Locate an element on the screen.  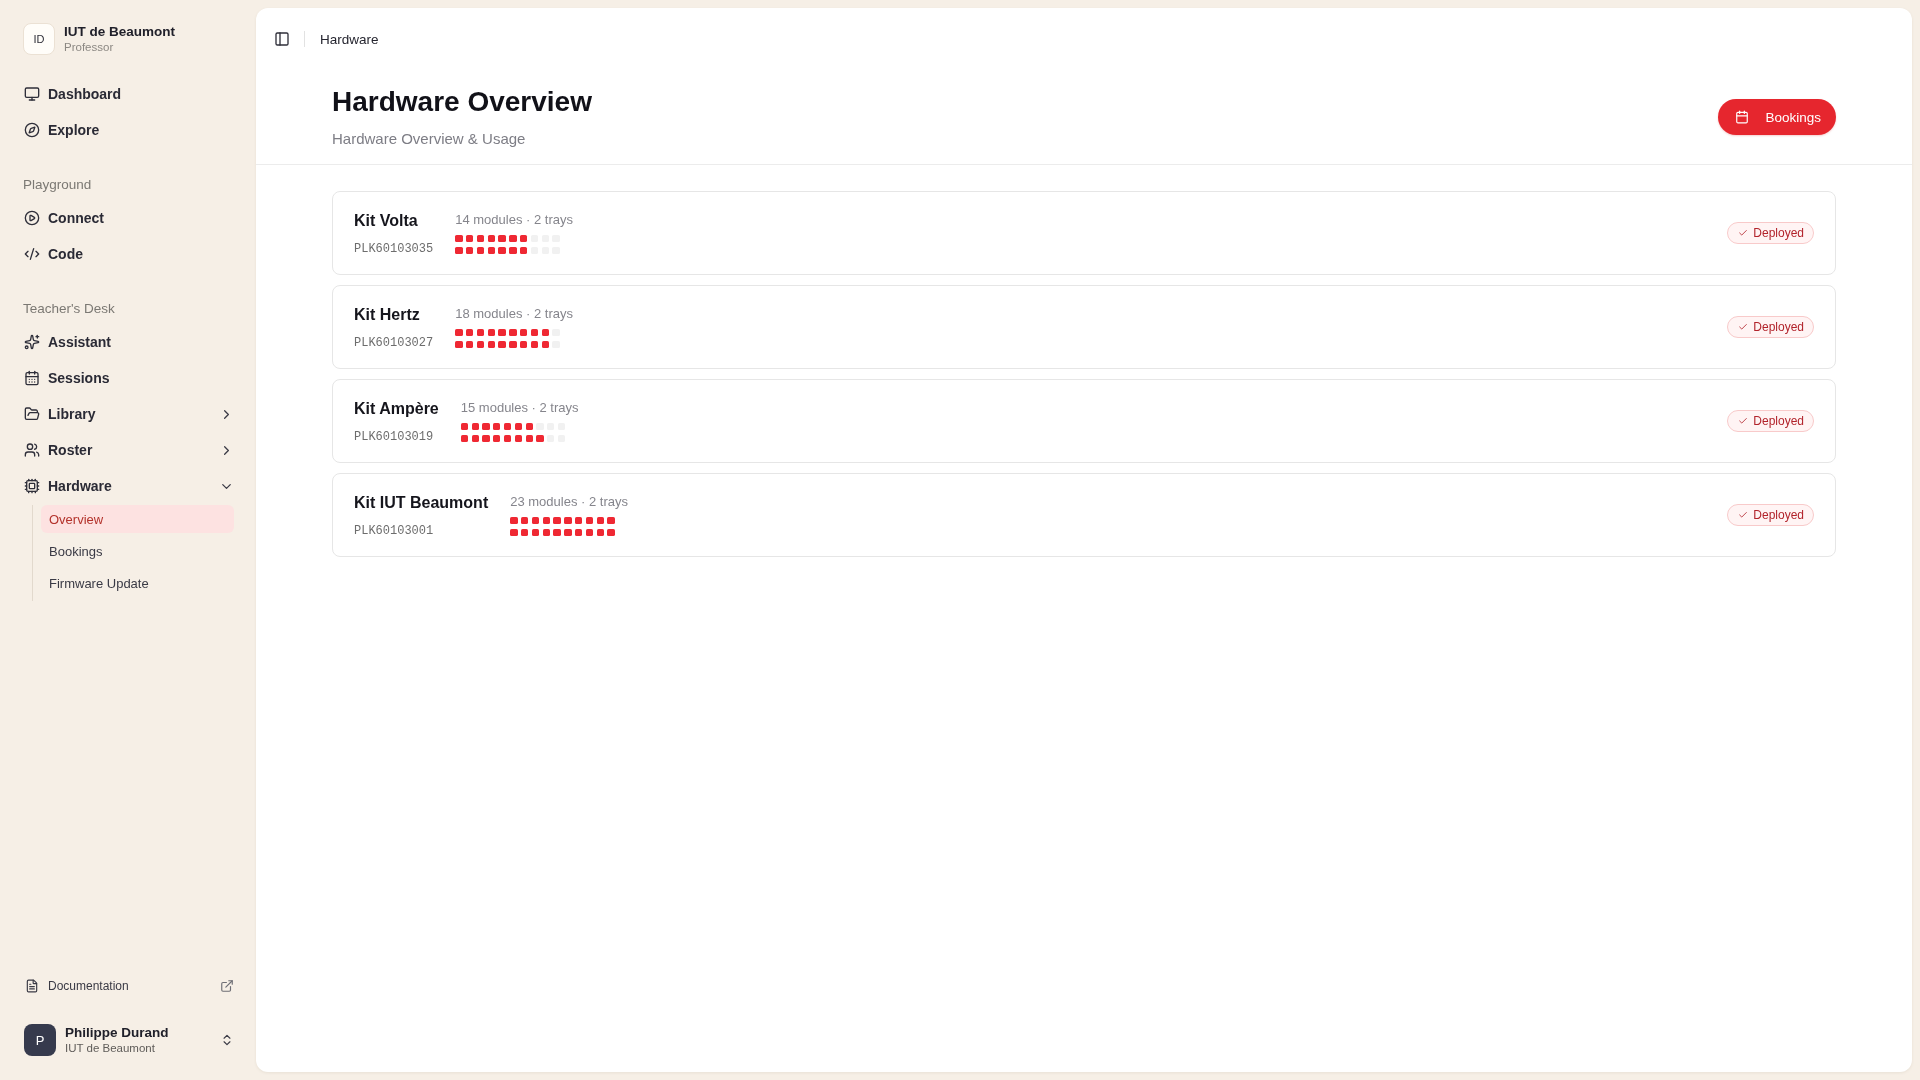
user-avatar: P is located at coordinates (40, 1040).